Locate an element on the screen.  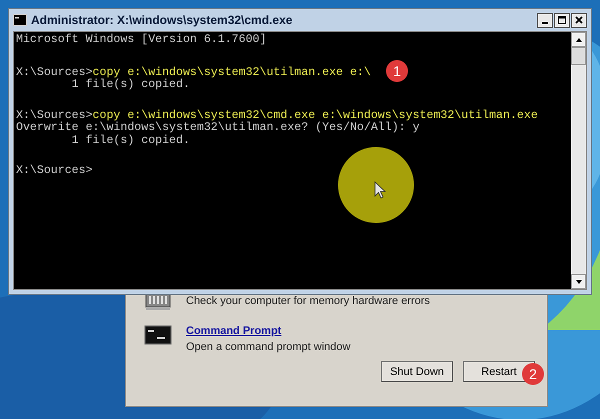
tool-link: Command Prompt is located at coordinates (268, 331).